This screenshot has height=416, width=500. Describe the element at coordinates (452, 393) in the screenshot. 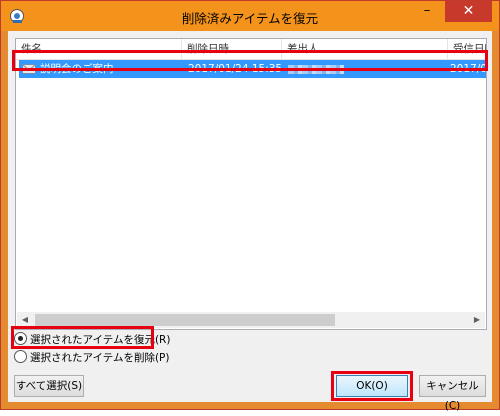

I see `cancel-button: キャンセル(C)` at that location.